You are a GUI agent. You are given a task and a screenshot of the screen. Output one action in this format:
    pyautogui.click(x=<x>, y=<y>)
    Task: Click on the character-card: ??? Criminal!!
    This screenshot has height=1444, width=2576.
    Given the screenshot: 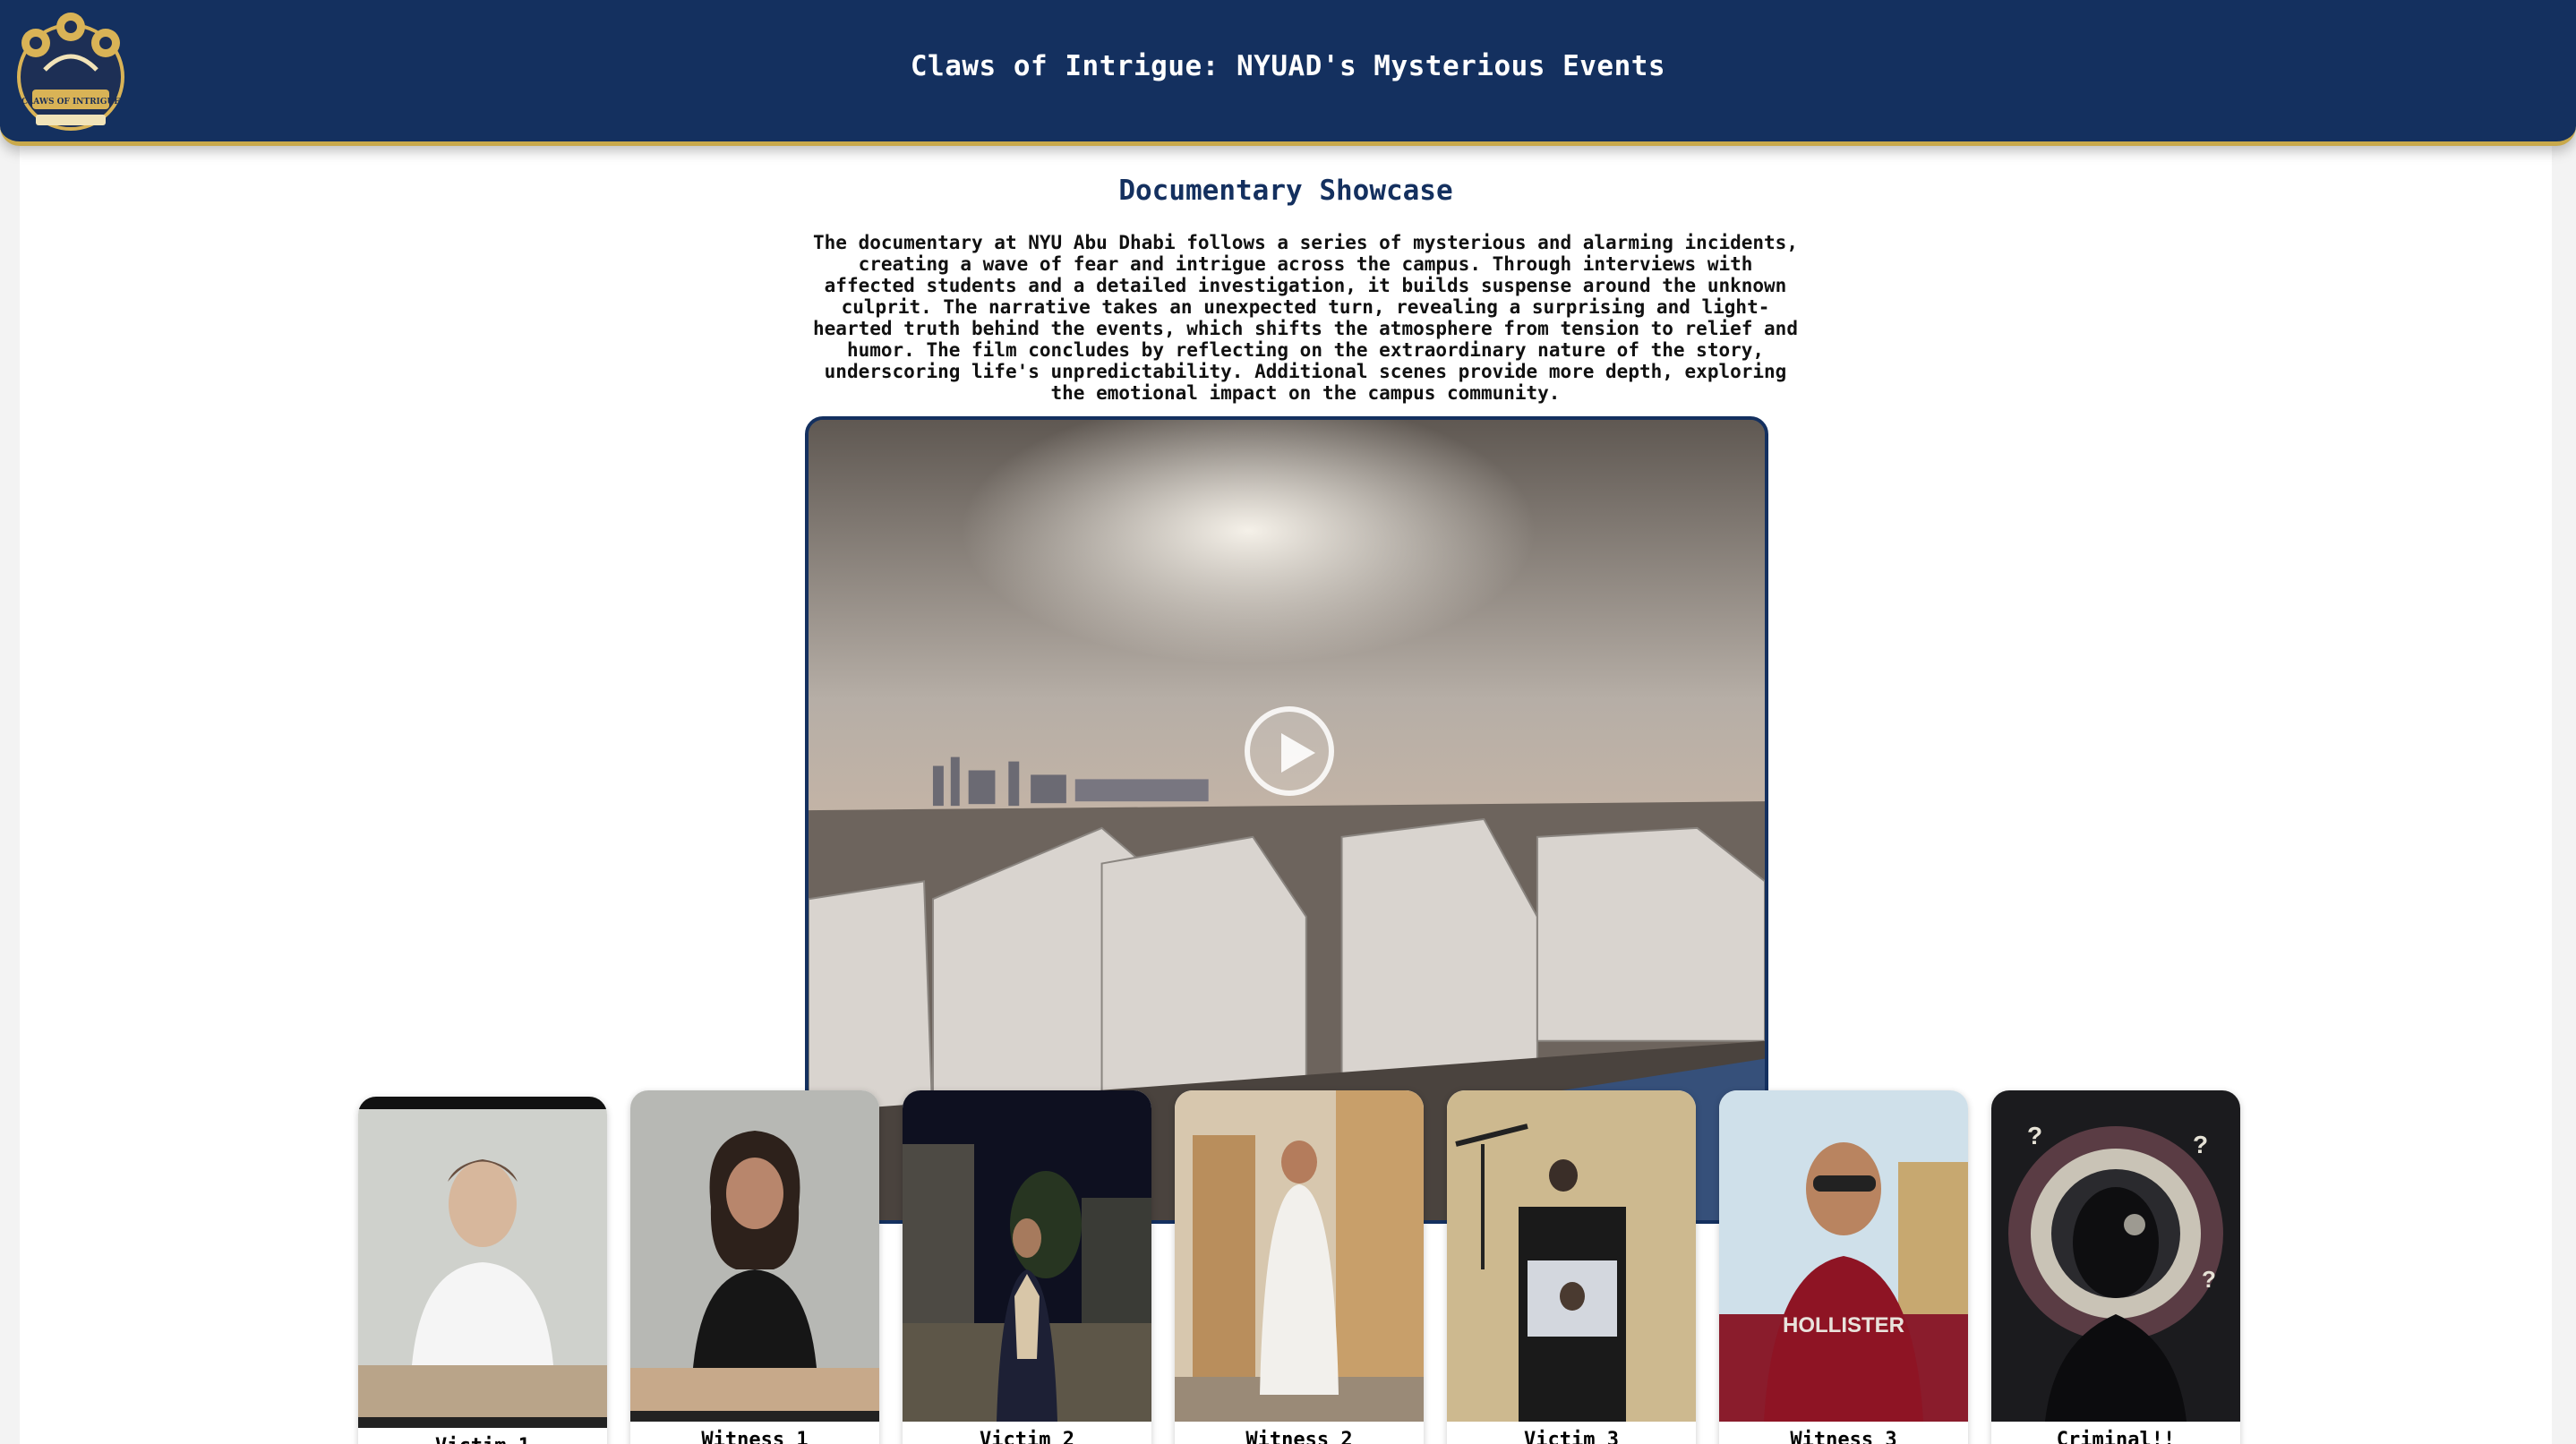 What is the action you would take?
    pyautogui.click(x=2115, y=1267)
    